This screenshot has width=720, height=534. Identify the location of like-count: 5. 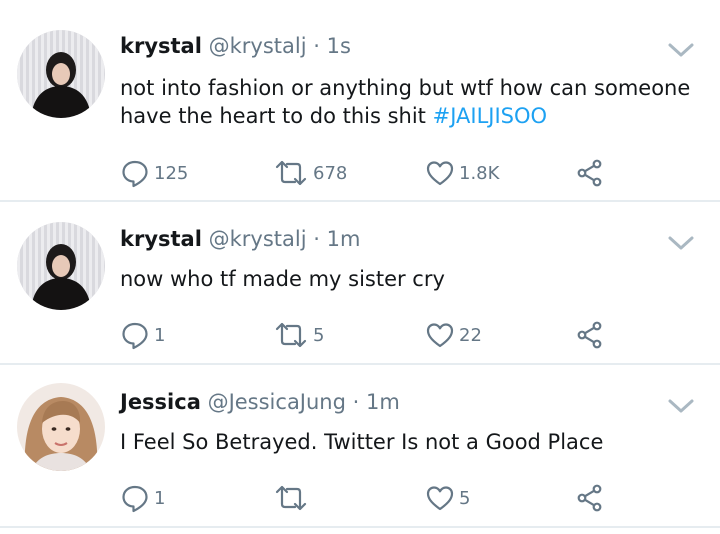
(465, 498).